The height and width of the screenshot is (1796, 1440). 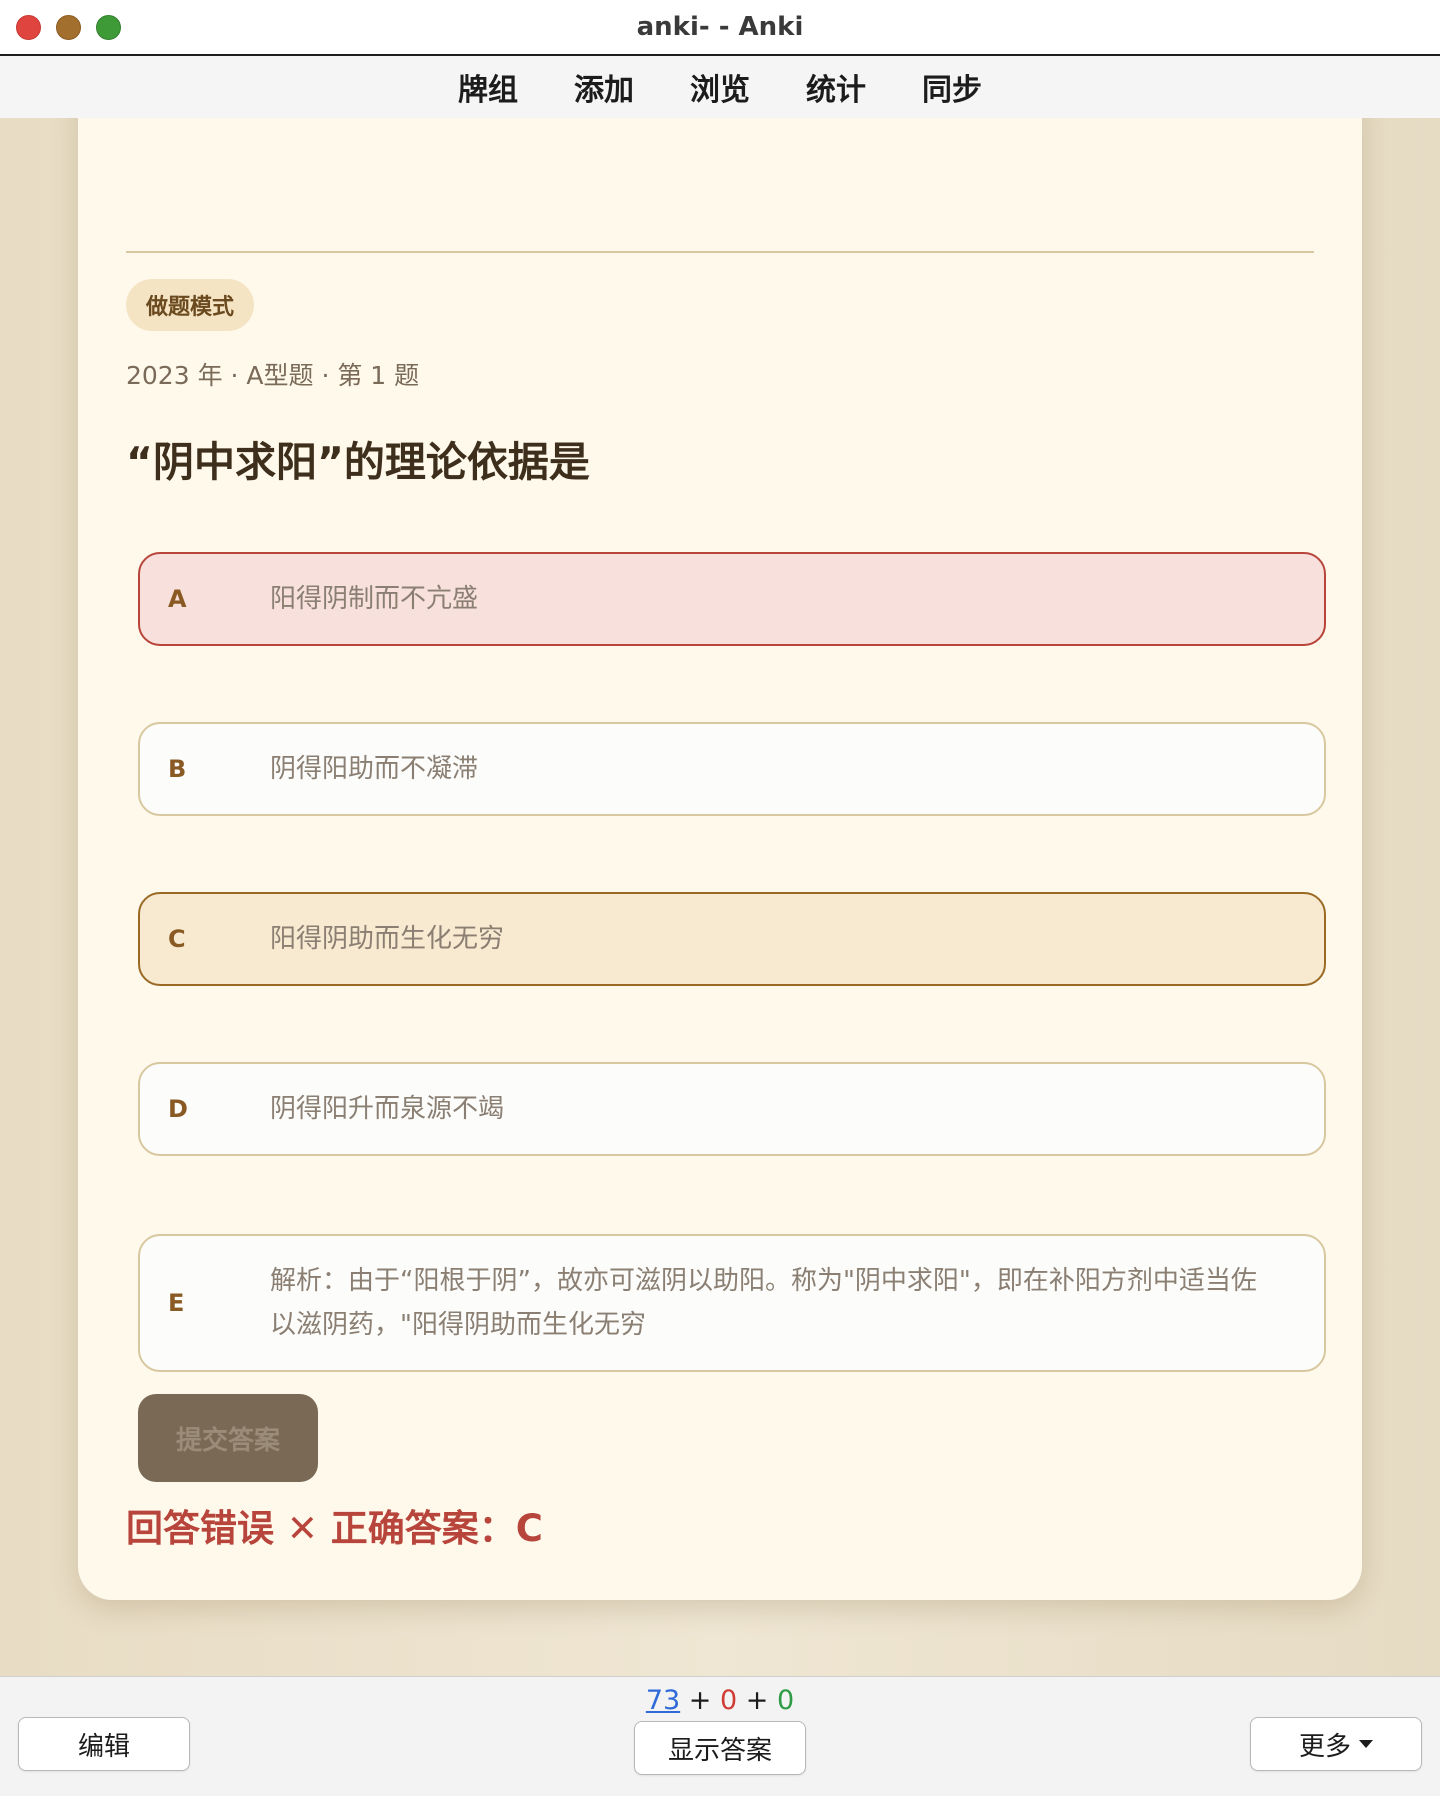 I want to click on option-letter: A, so click(x=177, y=599).